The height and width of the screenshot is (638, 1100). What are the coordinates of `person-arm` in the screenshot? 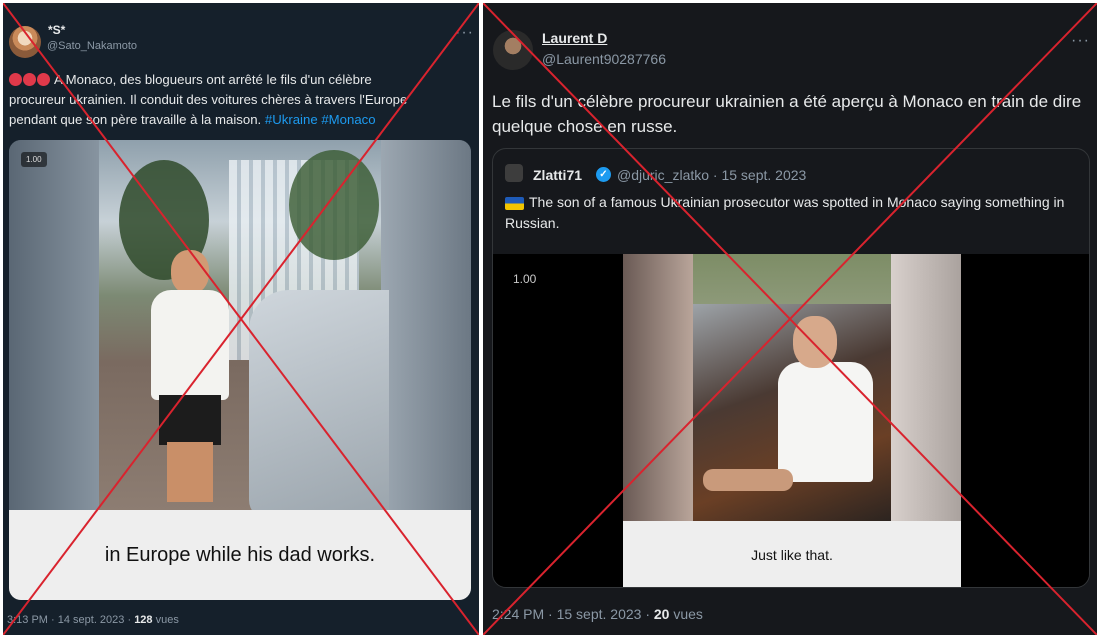 It's located at (748, 480).